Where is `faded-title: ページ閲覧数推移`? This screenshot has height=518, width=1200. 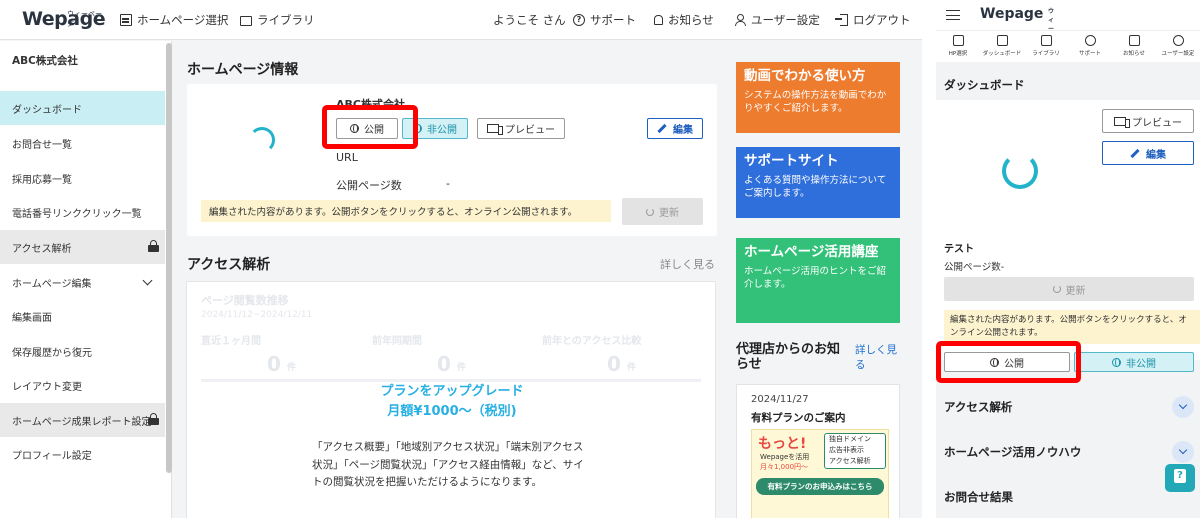
faded-title: ページ閲覧数推移 is located at coordinates (245, 300).